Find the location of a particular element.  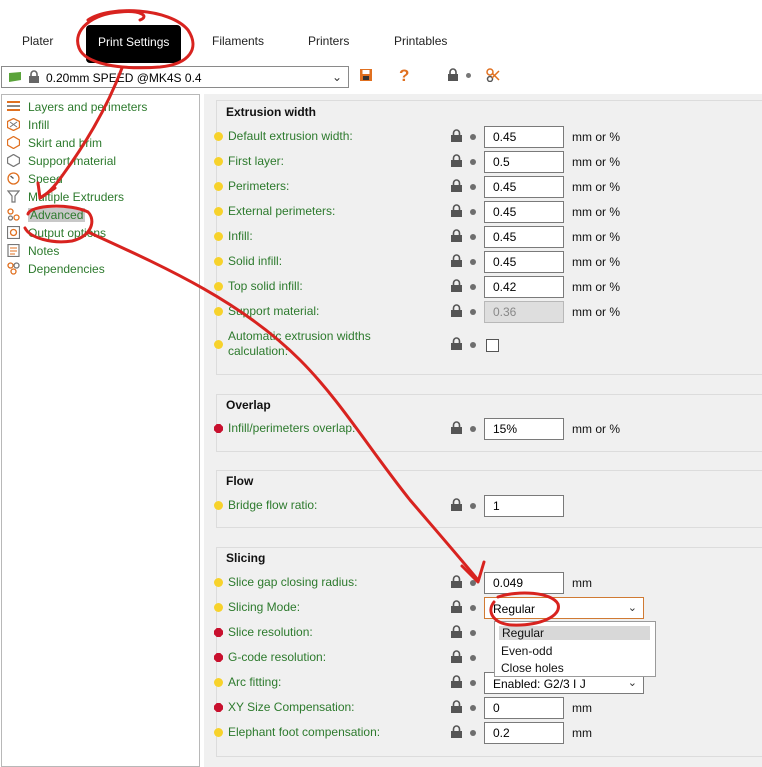

sidebar-item-skirt: Skirt and brim is located at coordinates (54, 144).